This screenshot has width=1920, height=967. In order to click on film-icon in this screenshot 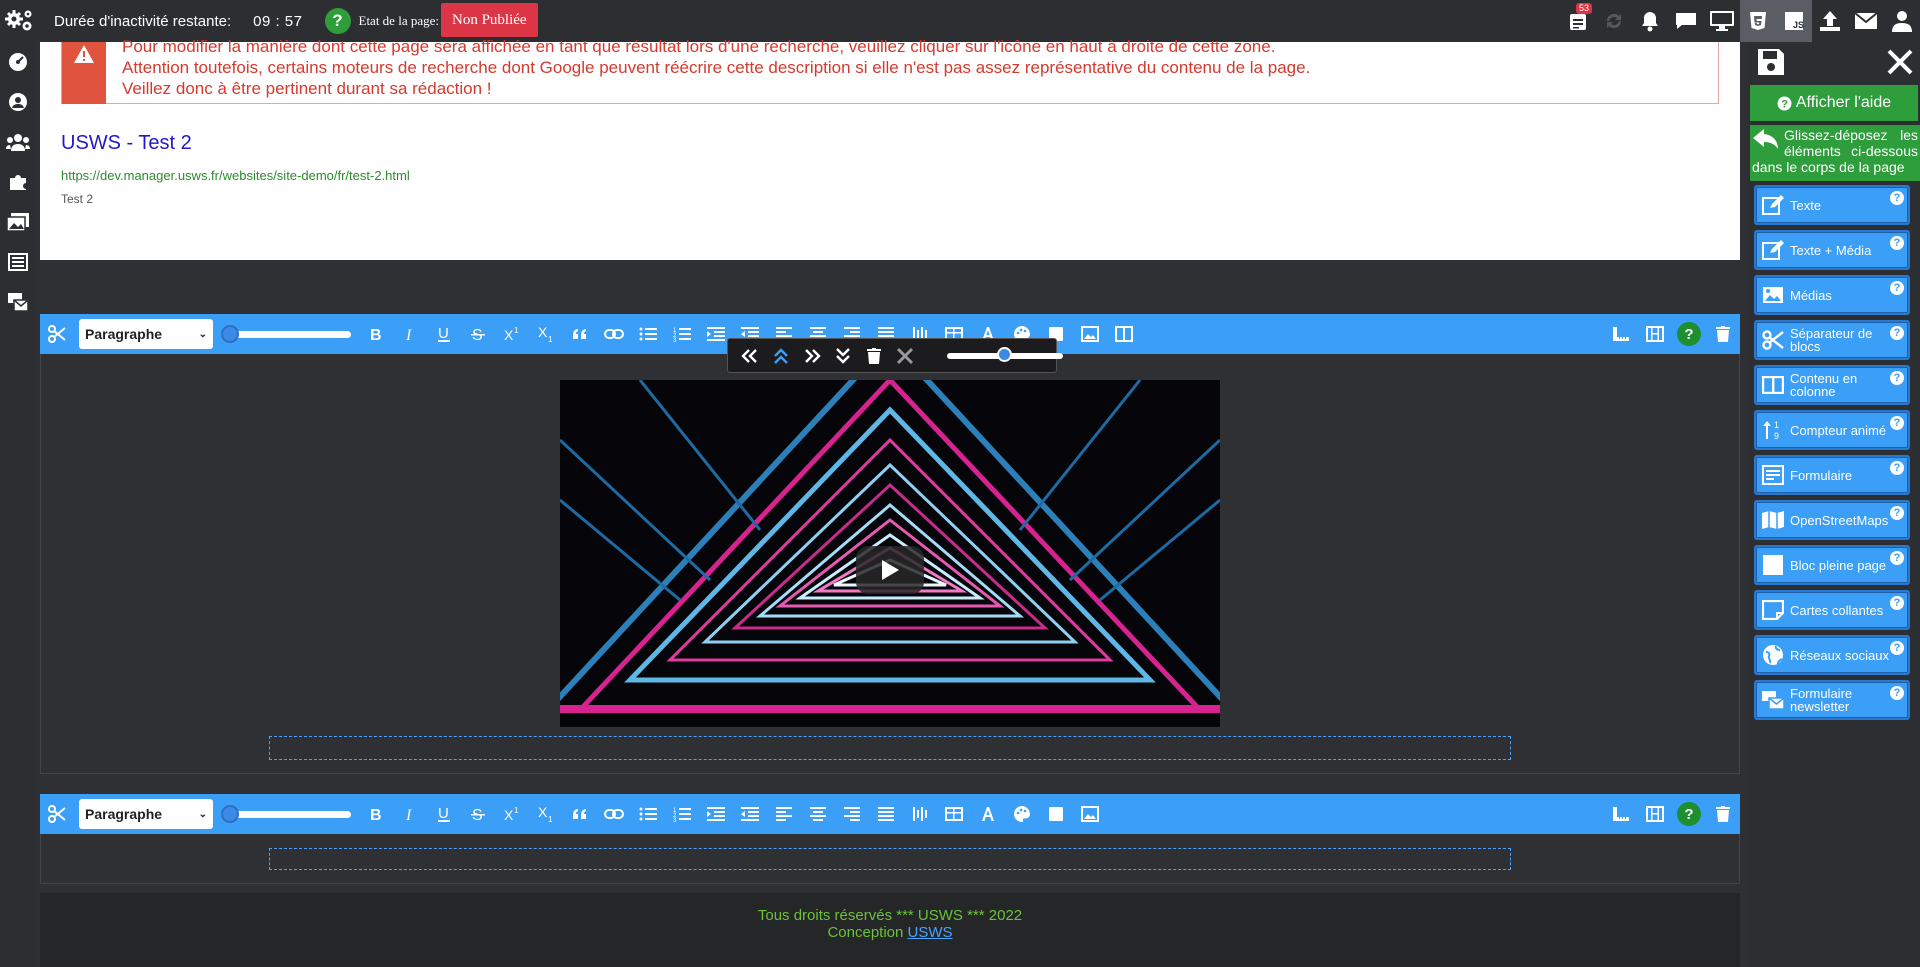, I will do `click(1655, 334)`.